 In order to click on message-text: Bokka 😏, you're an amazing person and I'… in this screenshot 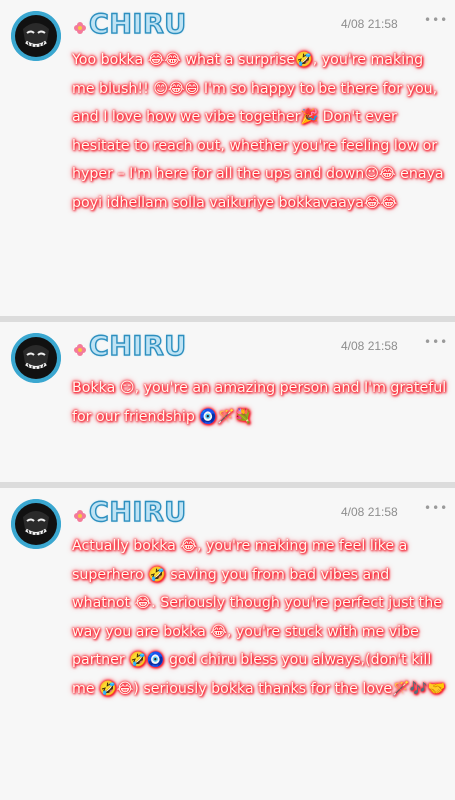, I will do `click(259, 402)`.